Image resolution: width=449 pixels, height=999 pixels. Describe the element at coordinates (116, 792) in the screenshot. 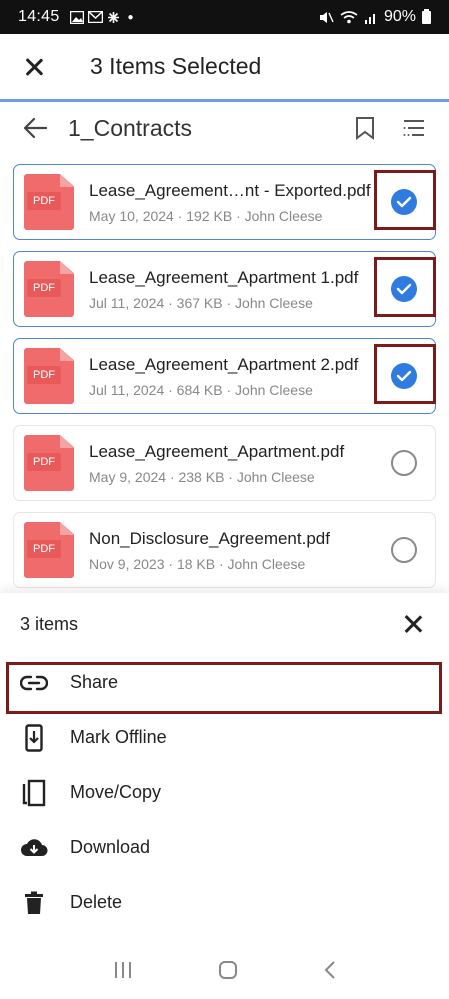

I see `move-copy-label: Move/Copy` at that location.